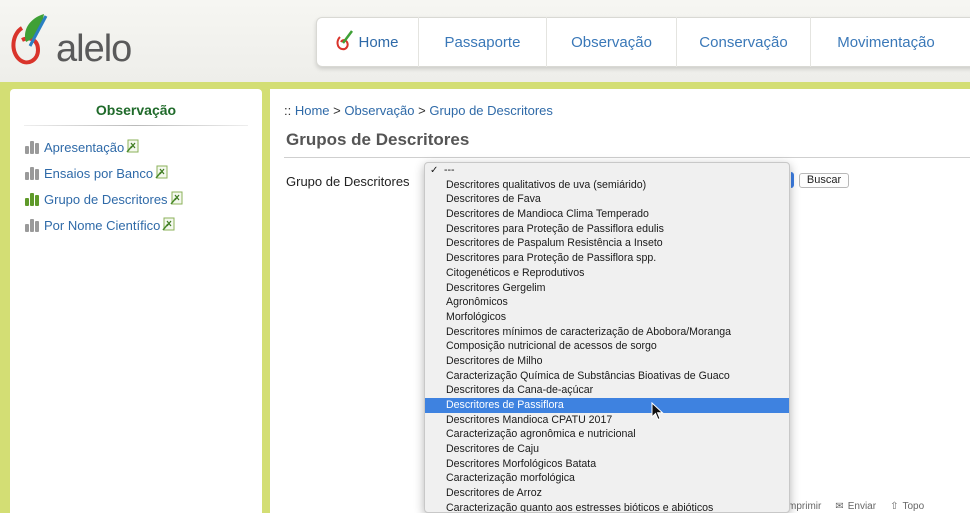 The width and height of the screenshot is (970, 513). What do you see at coordinates (894, 506) in the screenshot?
I see `arrow-up-icon: ⇧` at bounding box center [894, 506].